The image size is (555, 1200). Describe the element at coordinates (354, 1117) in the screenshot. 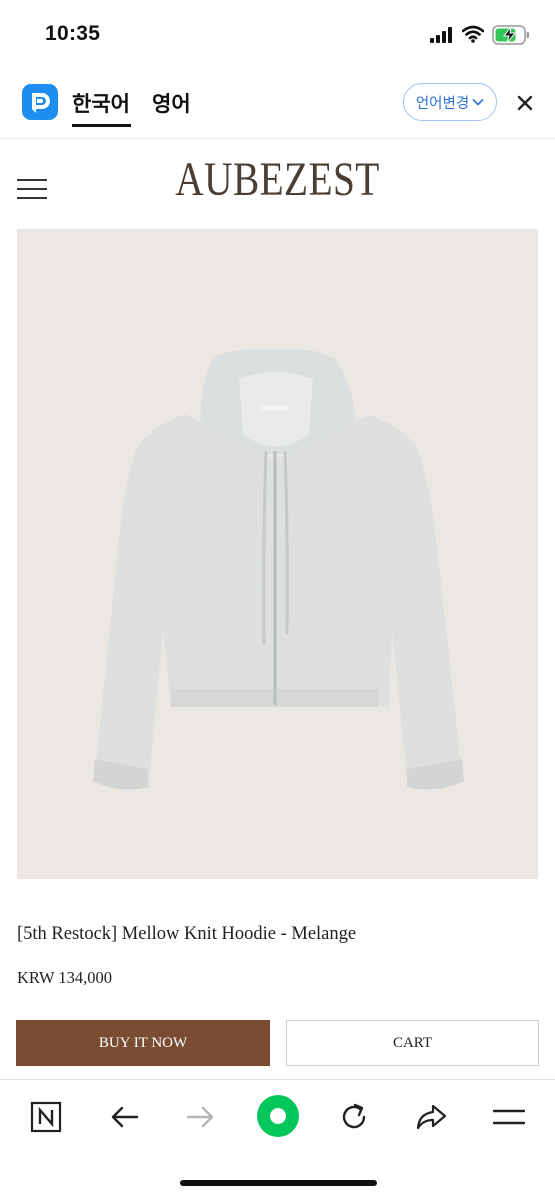

I see `refresh-icon` at that location.